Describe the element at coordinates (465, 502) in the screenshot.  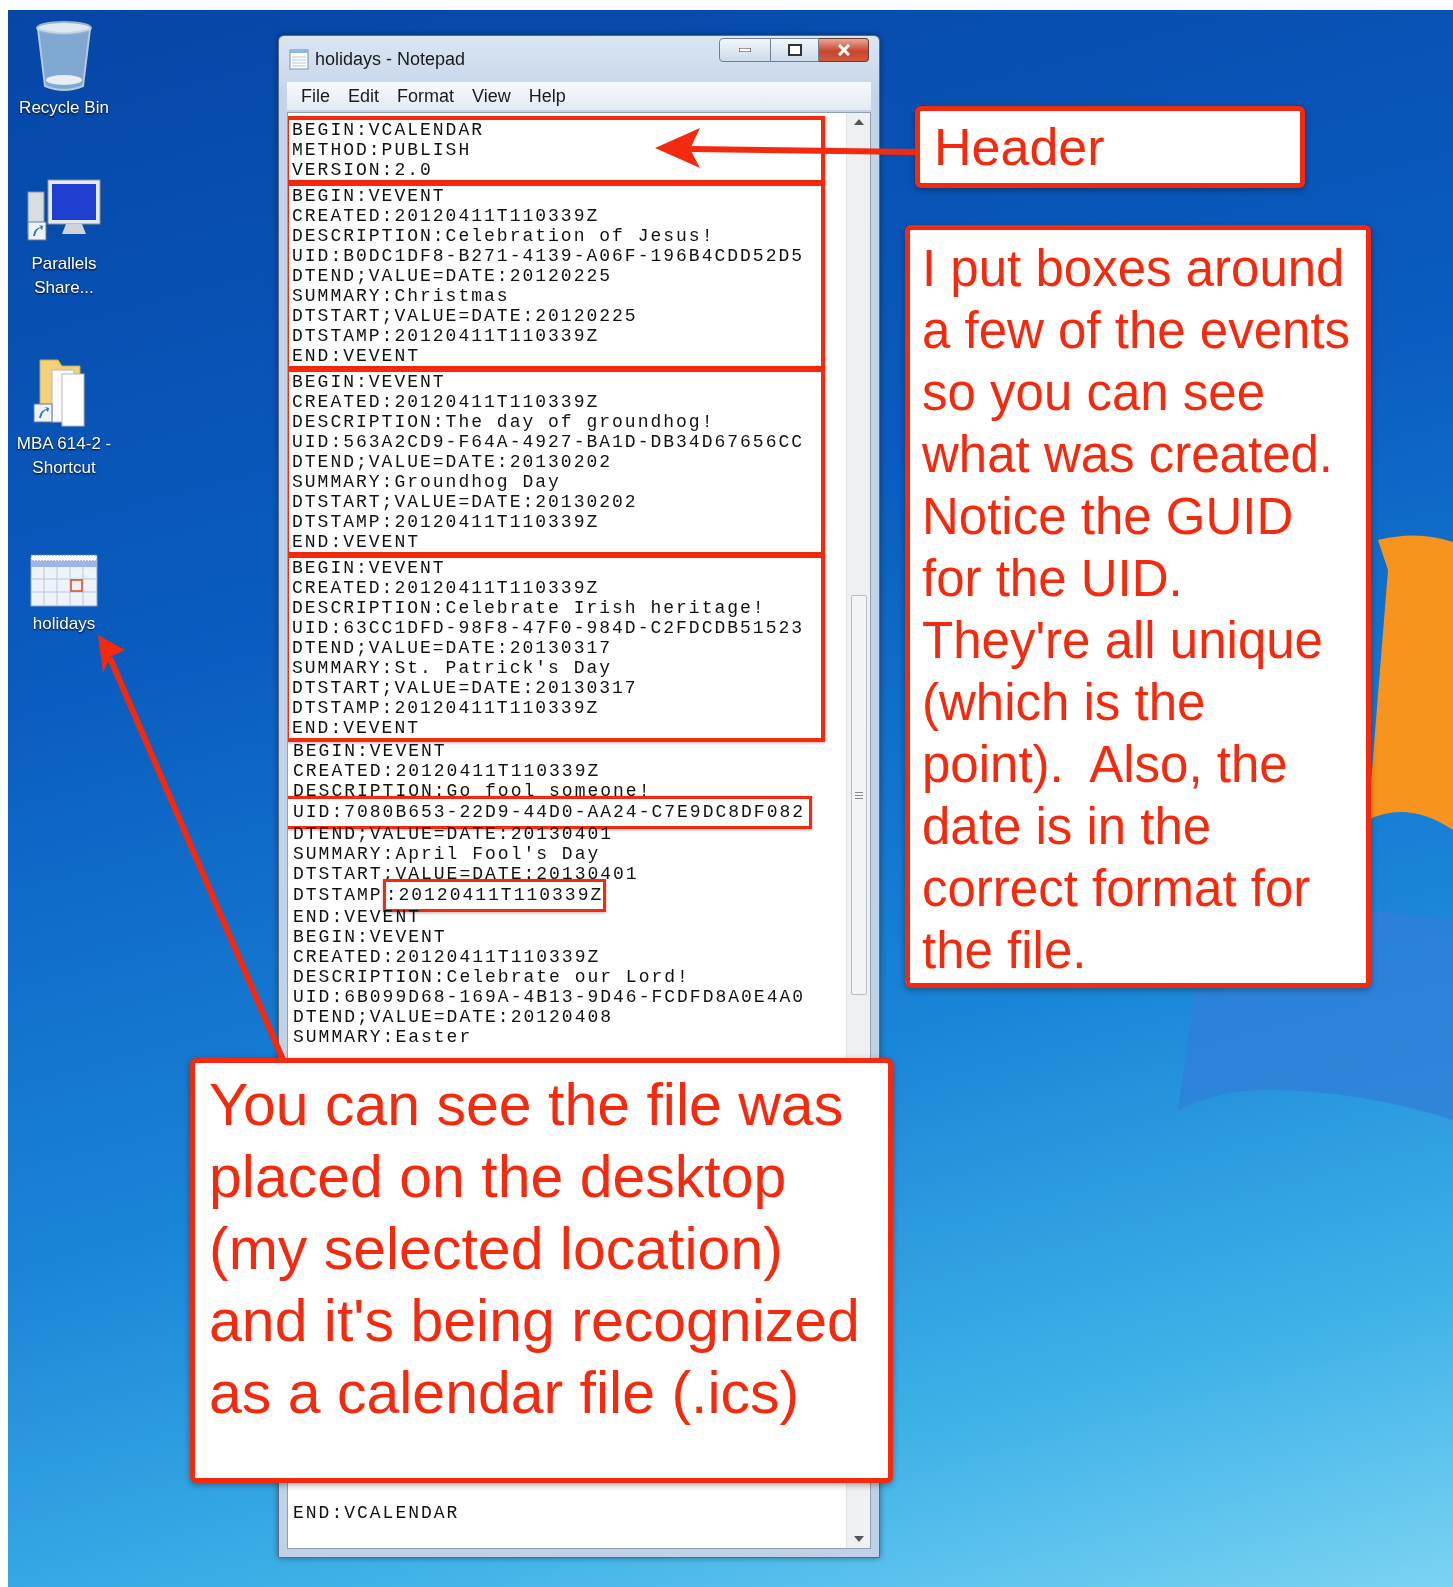
I see `text-line: DTSTART;VALUE=DATE:20130202` at that location.